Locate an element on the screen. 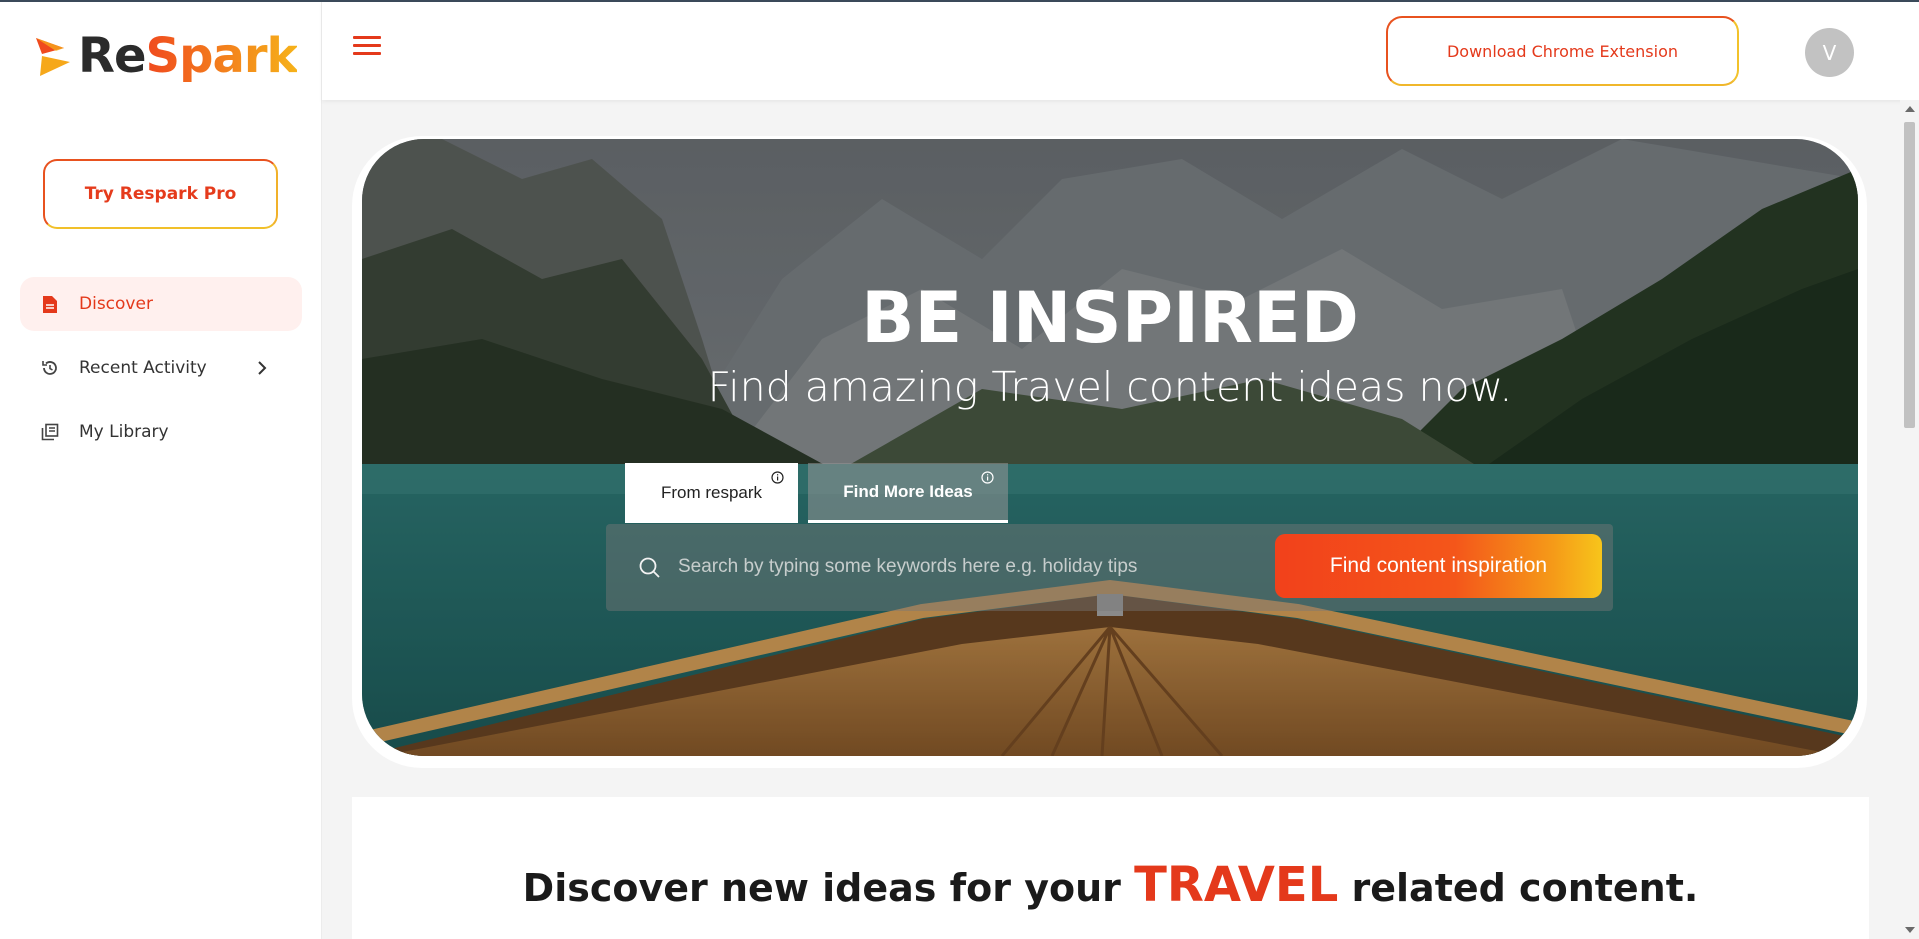  tab-label: From respark is located at coordinates (711, 492).